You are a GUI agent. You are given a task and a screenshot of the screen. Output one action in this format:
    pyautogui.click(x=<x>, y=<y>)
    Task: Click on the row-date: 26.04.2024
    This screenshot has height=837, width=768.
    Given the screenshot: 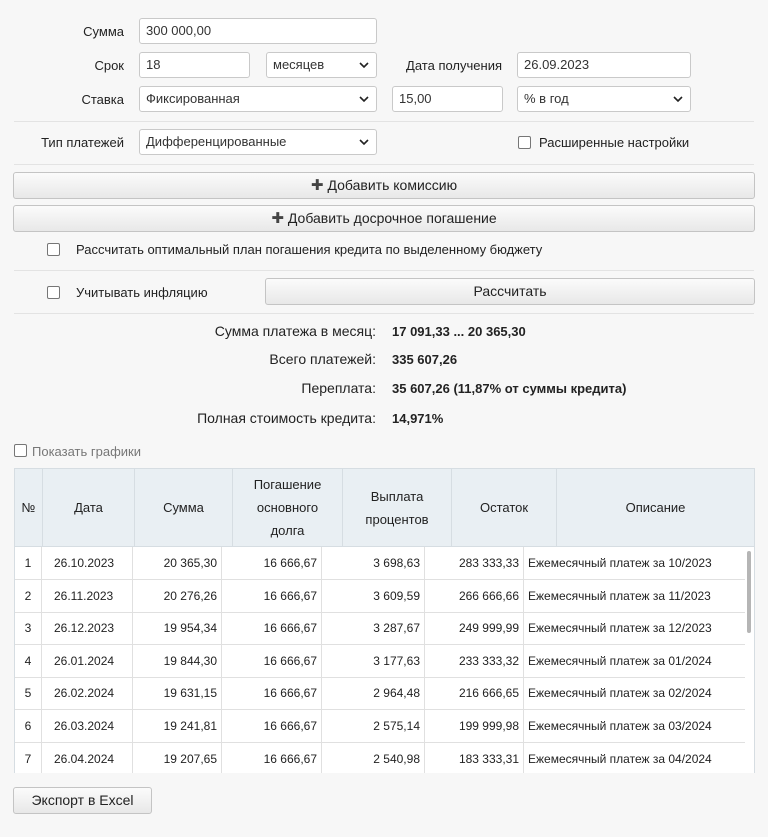 What is the action you would take?
    pyautogui.click(x=87, y=757)
    